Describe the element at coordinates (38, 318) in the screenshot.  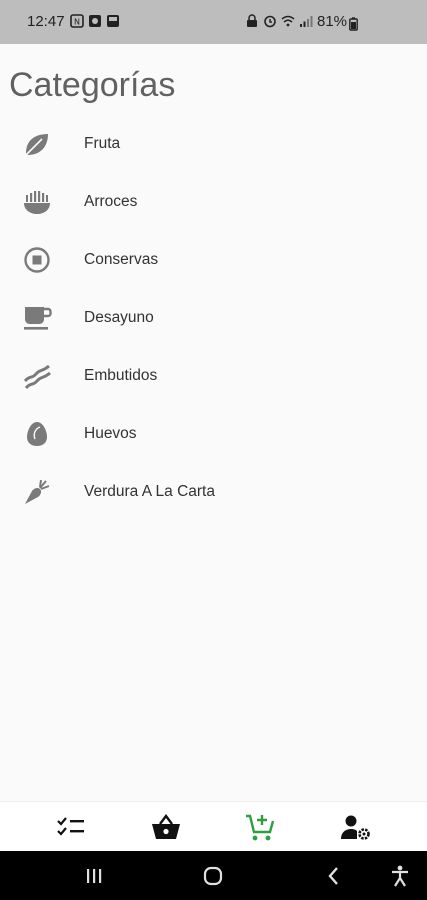
I see `coffee-cup-icon` at that location.